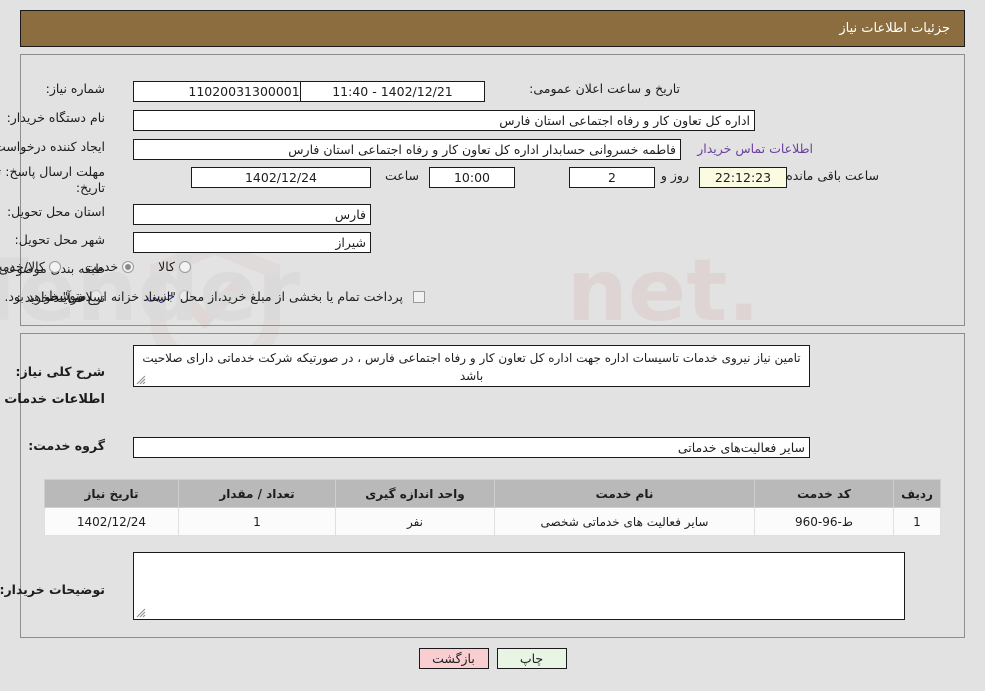 This screenshot has width=985, height=691. I want to click on print-button: چاپ, so click(531, 658).